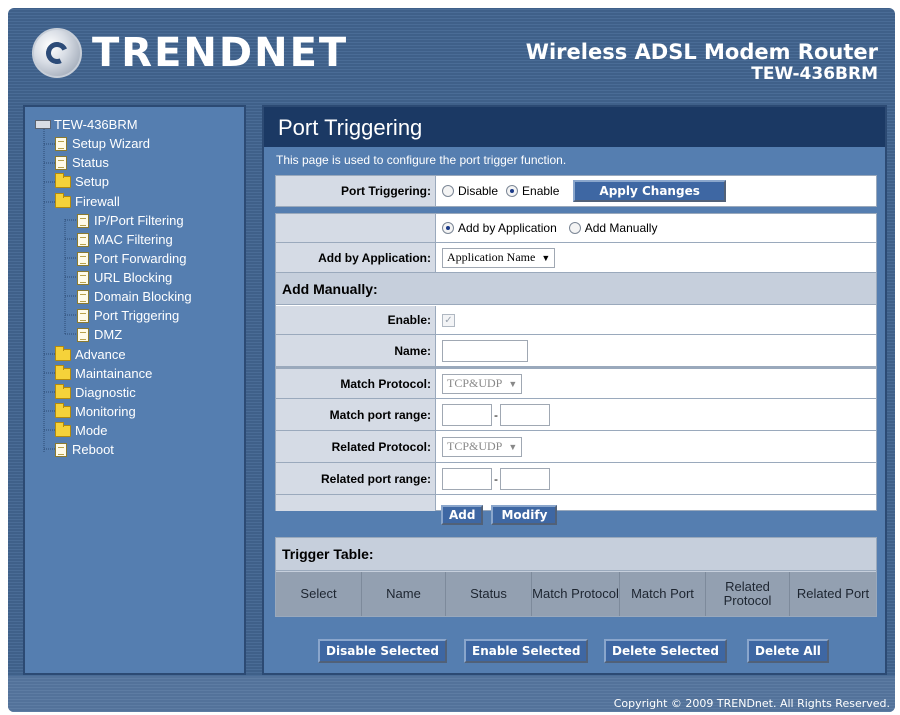  Describe the element at coordinates (496, 414) in the screenshot. I see `match-port-range-value: -` at that location.